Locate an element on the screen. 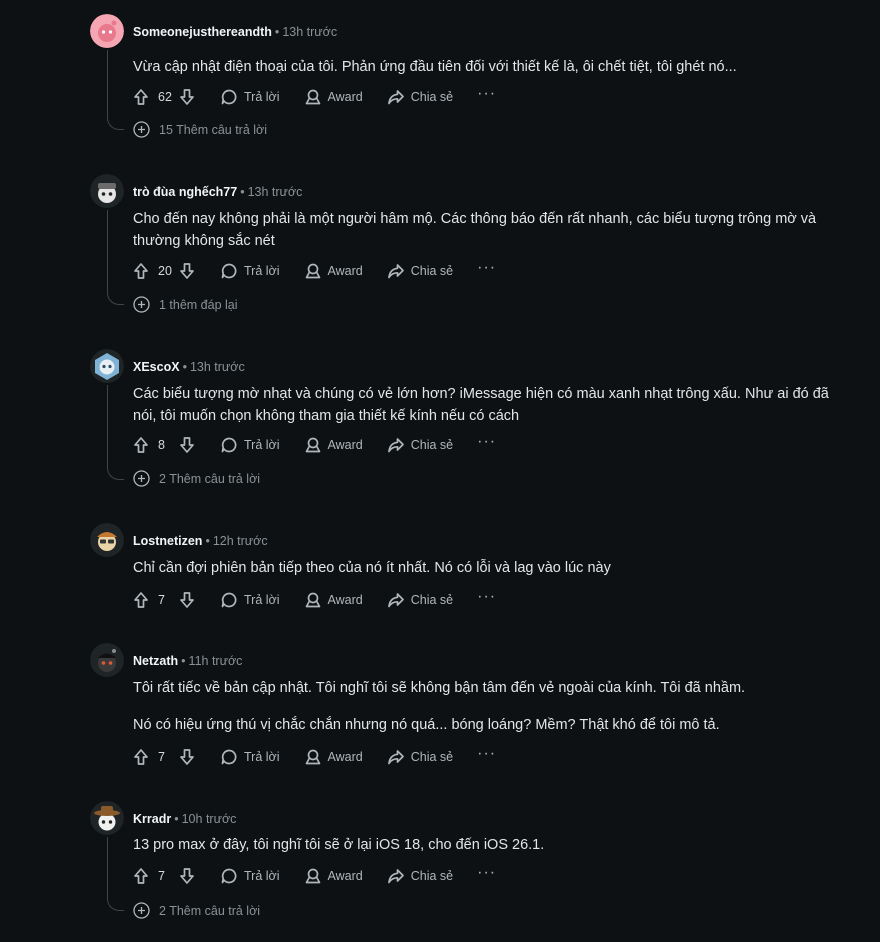 Image resolution: width=880 pixels, height=942 pixels. more-replies-button: 15 Thêm câu trả lời is located at coordinates (200, 129).